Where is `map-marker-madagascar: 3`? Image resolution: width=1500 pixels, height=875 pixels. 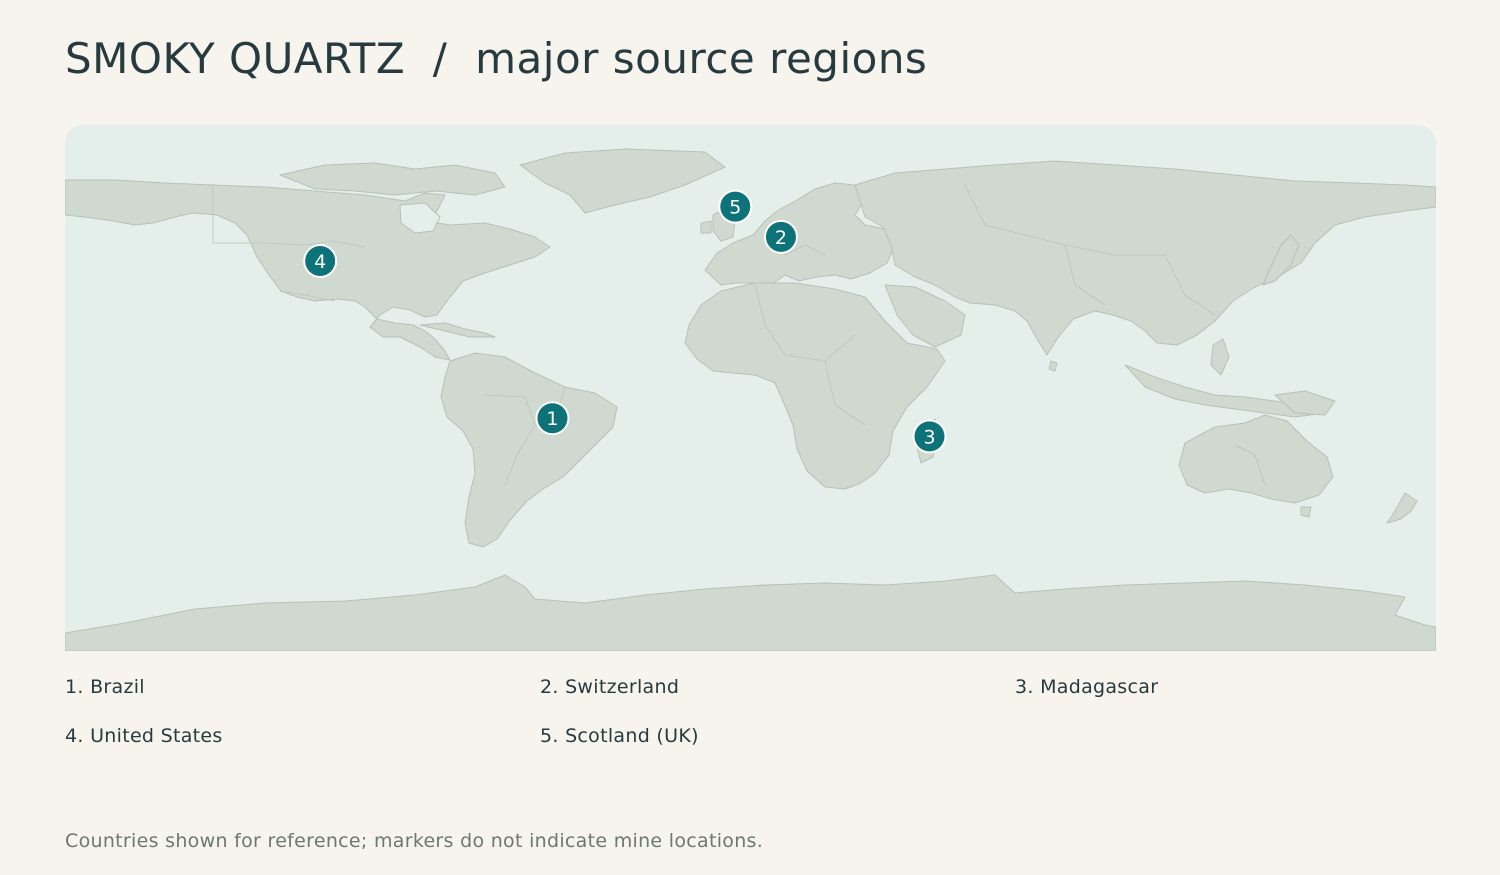 map-marker-madagascar: 3 is located at coordinates (929, 436).